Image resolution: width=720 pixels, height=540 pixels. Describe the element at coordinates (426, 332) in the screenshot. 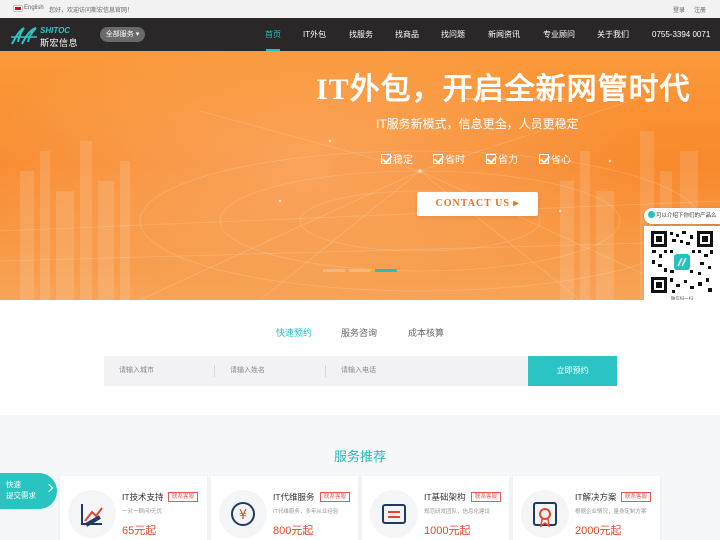

I see `tab-cost-calc: 成本核算` at that location.